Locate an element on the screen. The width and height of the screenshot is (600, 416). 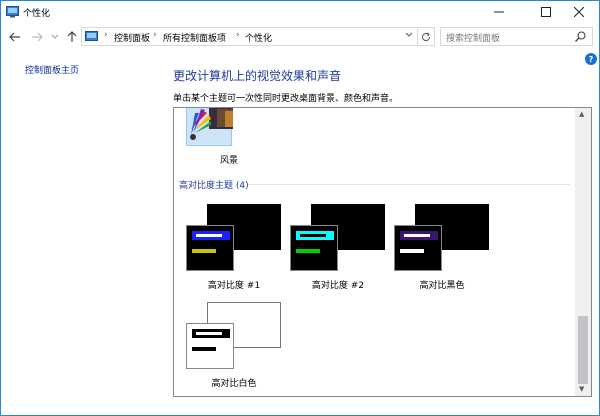
page-description: 单击某个主题可一次性同时更改桌面背景、颜色和声音。 is located at coordinates (286, 99).